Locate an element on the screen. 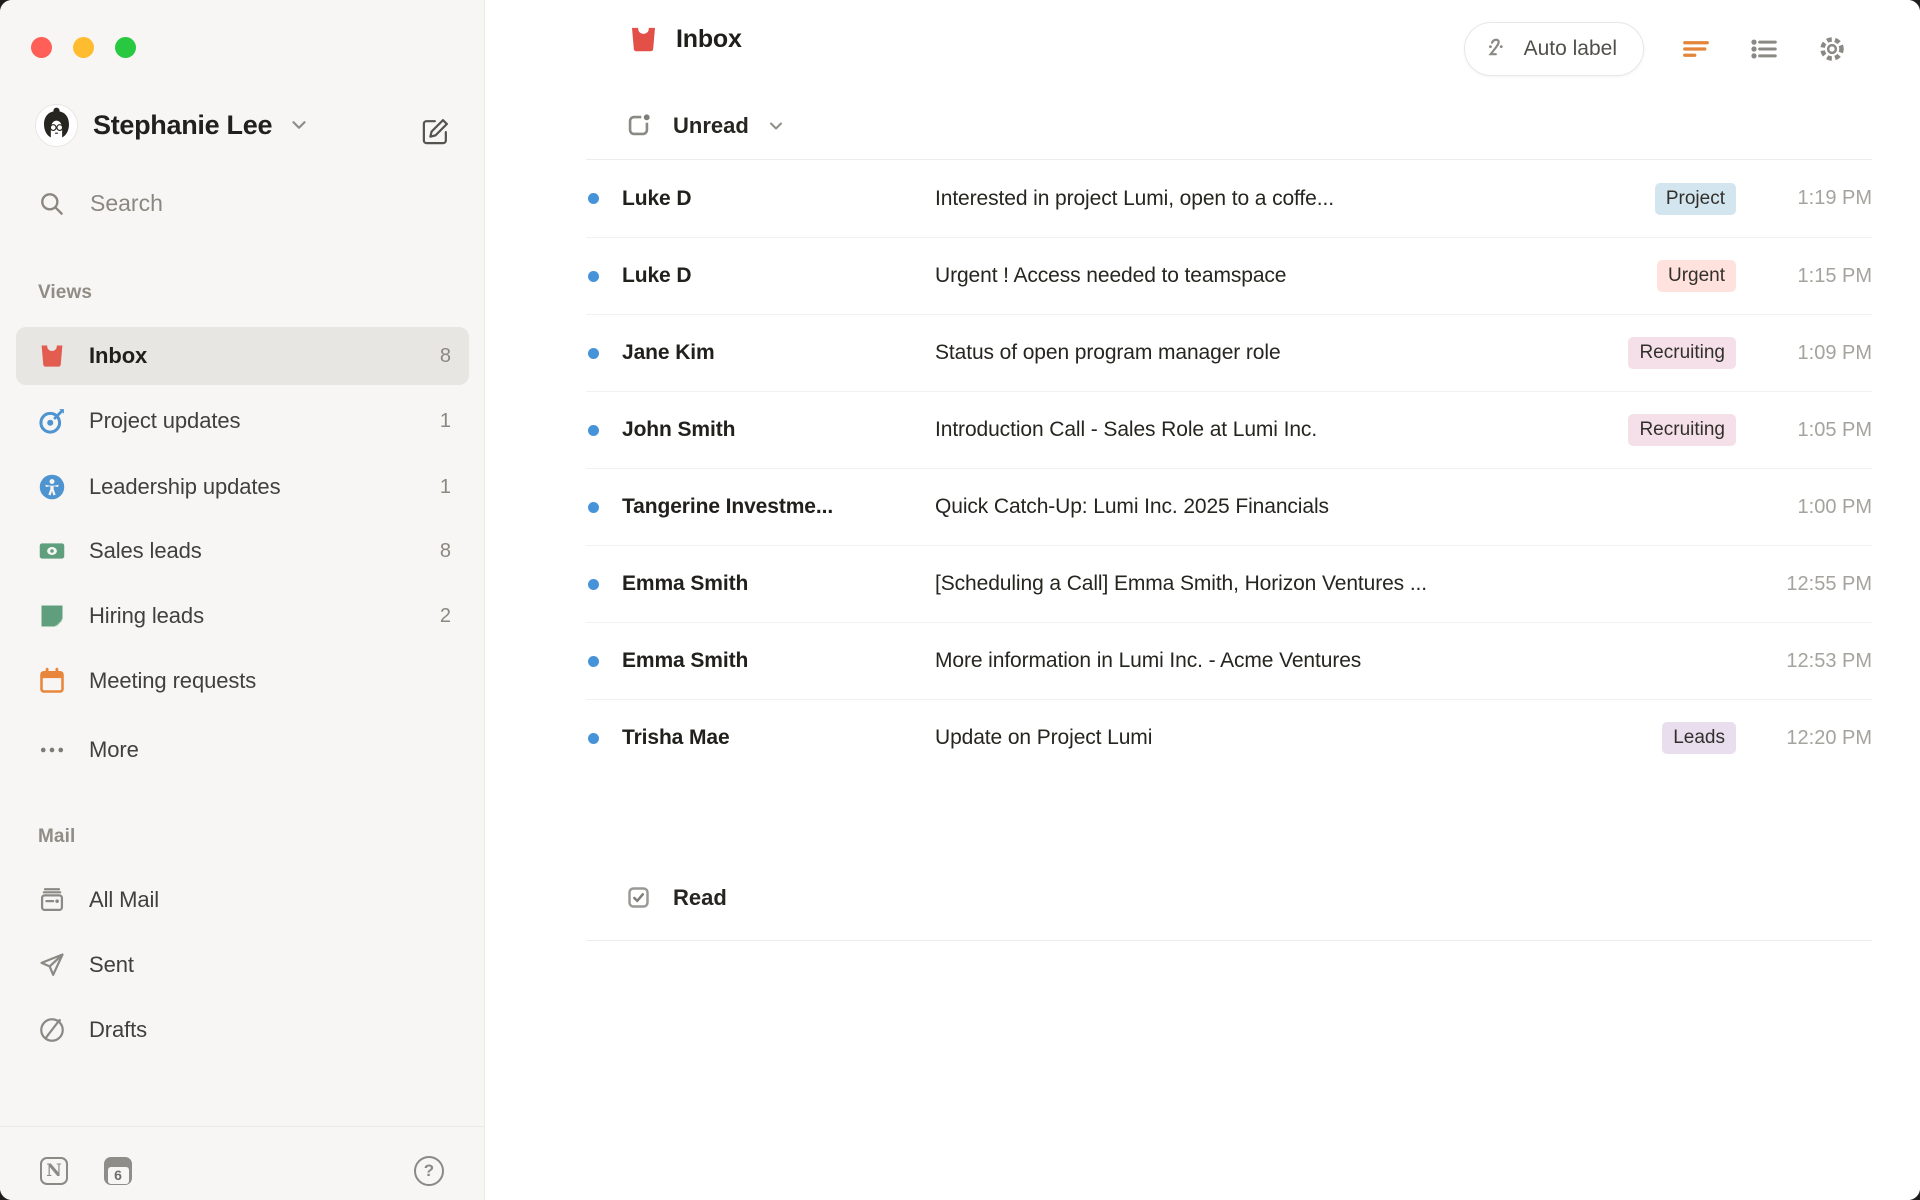  list-view-icon is located at coordinates (1764, 49).